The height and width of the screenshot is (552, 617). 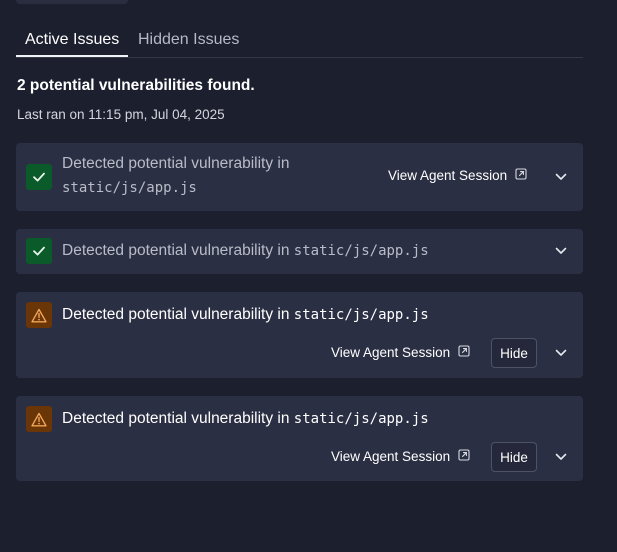 What do you see at coordinates (121, 114) in the screenshot?
I see `last-ran-timestamp: Last ran on 11:15 pm, Jul 04, 2025` at bounding box center [121, 114].